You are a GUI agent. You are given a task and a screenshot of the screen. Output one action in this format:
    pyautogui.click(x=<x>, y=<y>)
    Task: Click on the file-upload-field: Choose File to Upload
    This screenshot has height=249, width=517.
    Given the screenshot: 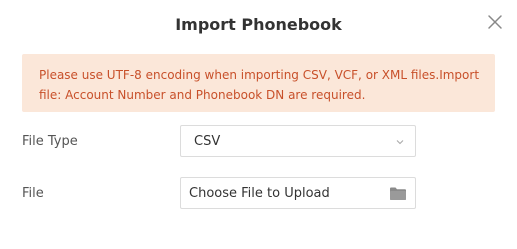 What is the action you would take?
    pyautogui.click(x=298, y=193)
    